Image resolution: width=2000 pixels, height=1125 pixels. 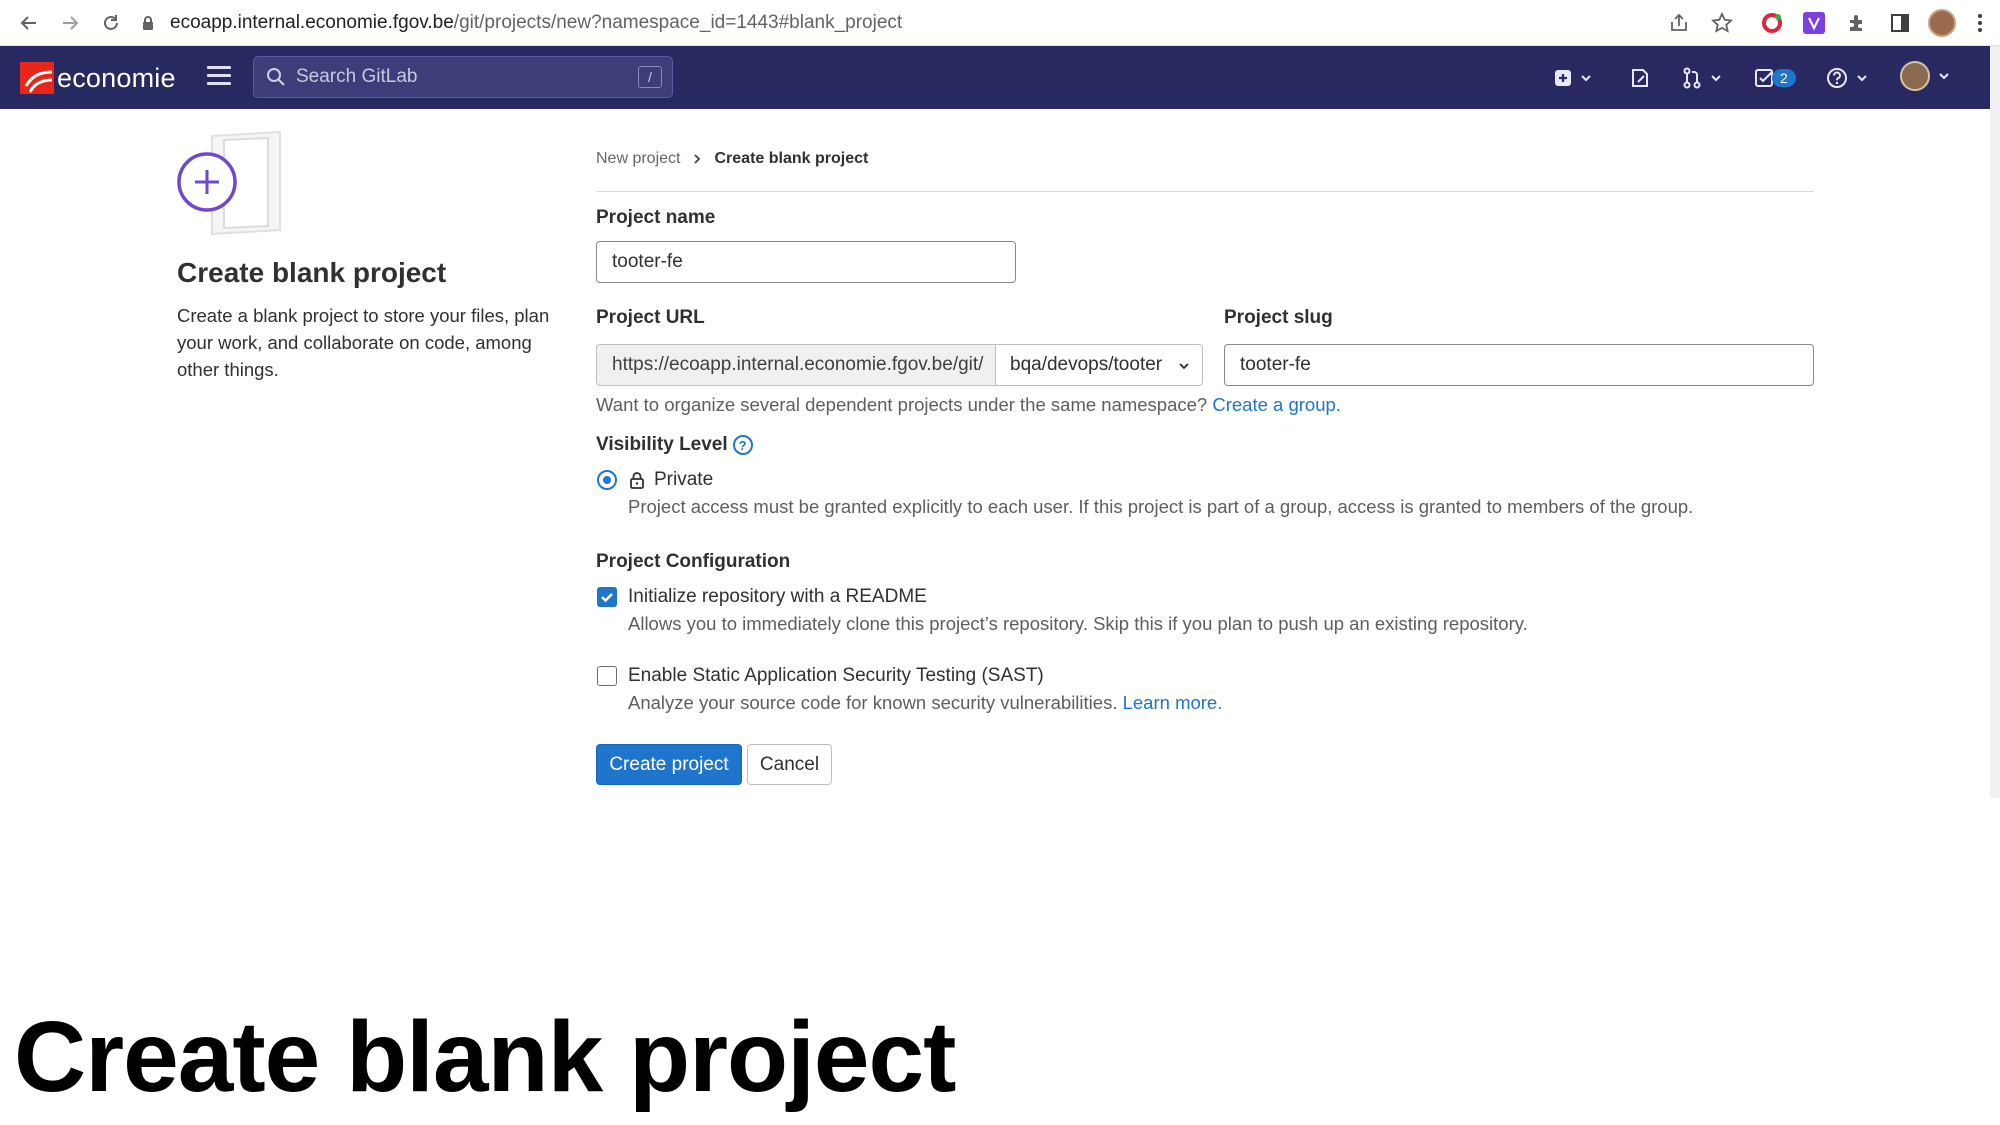 What do you see at coordinates (1900, 23) in the screenshot?
I see `side-panel-icon` at bounding box center [1900, 23].